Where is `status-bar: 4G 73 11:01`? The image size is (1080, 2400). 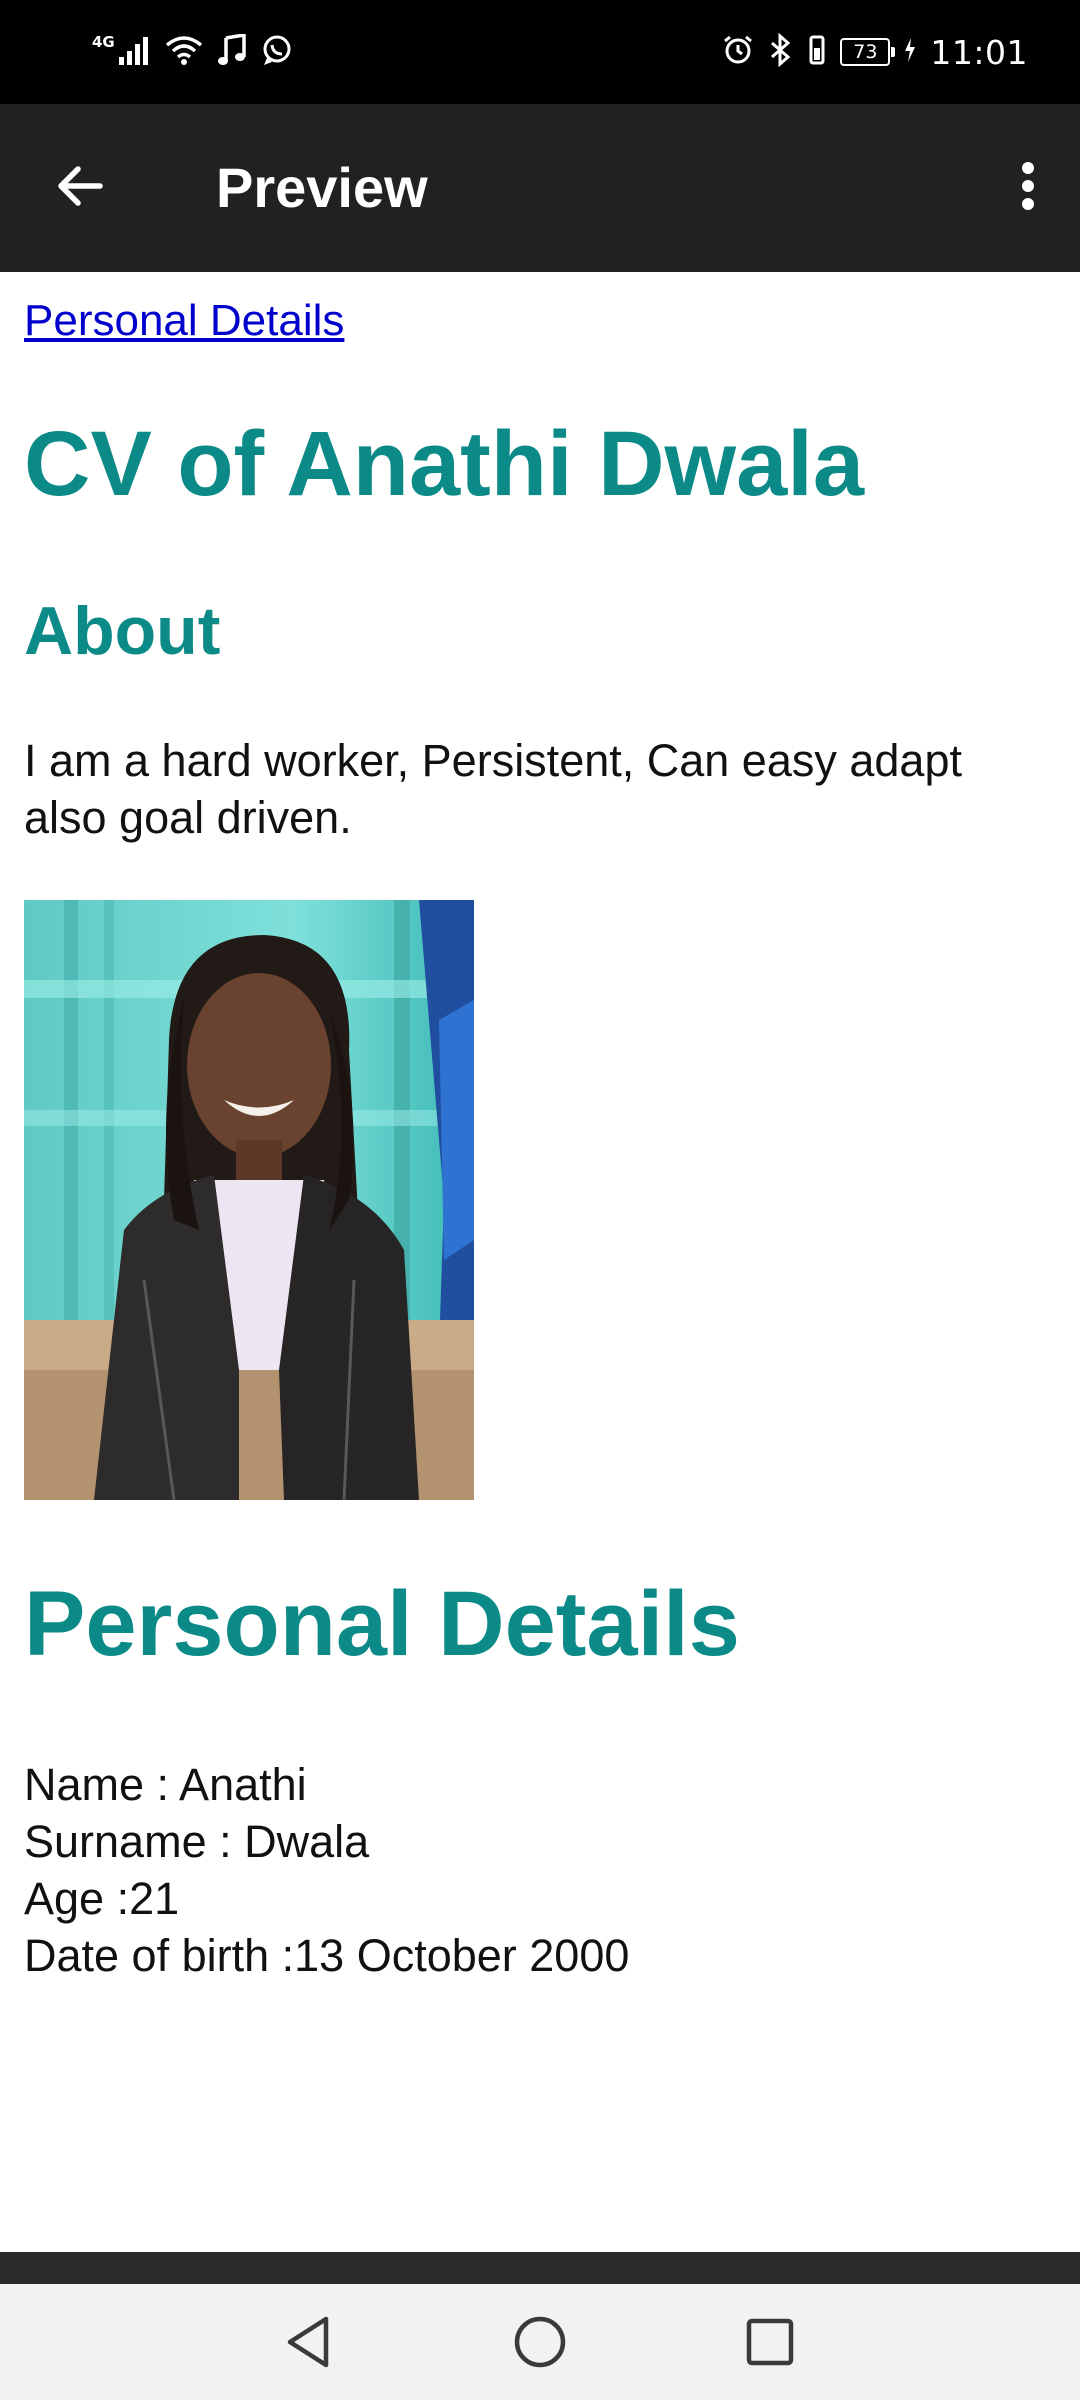 status-bar: 4G 73 11:01 is located at coordinates (540, 52).